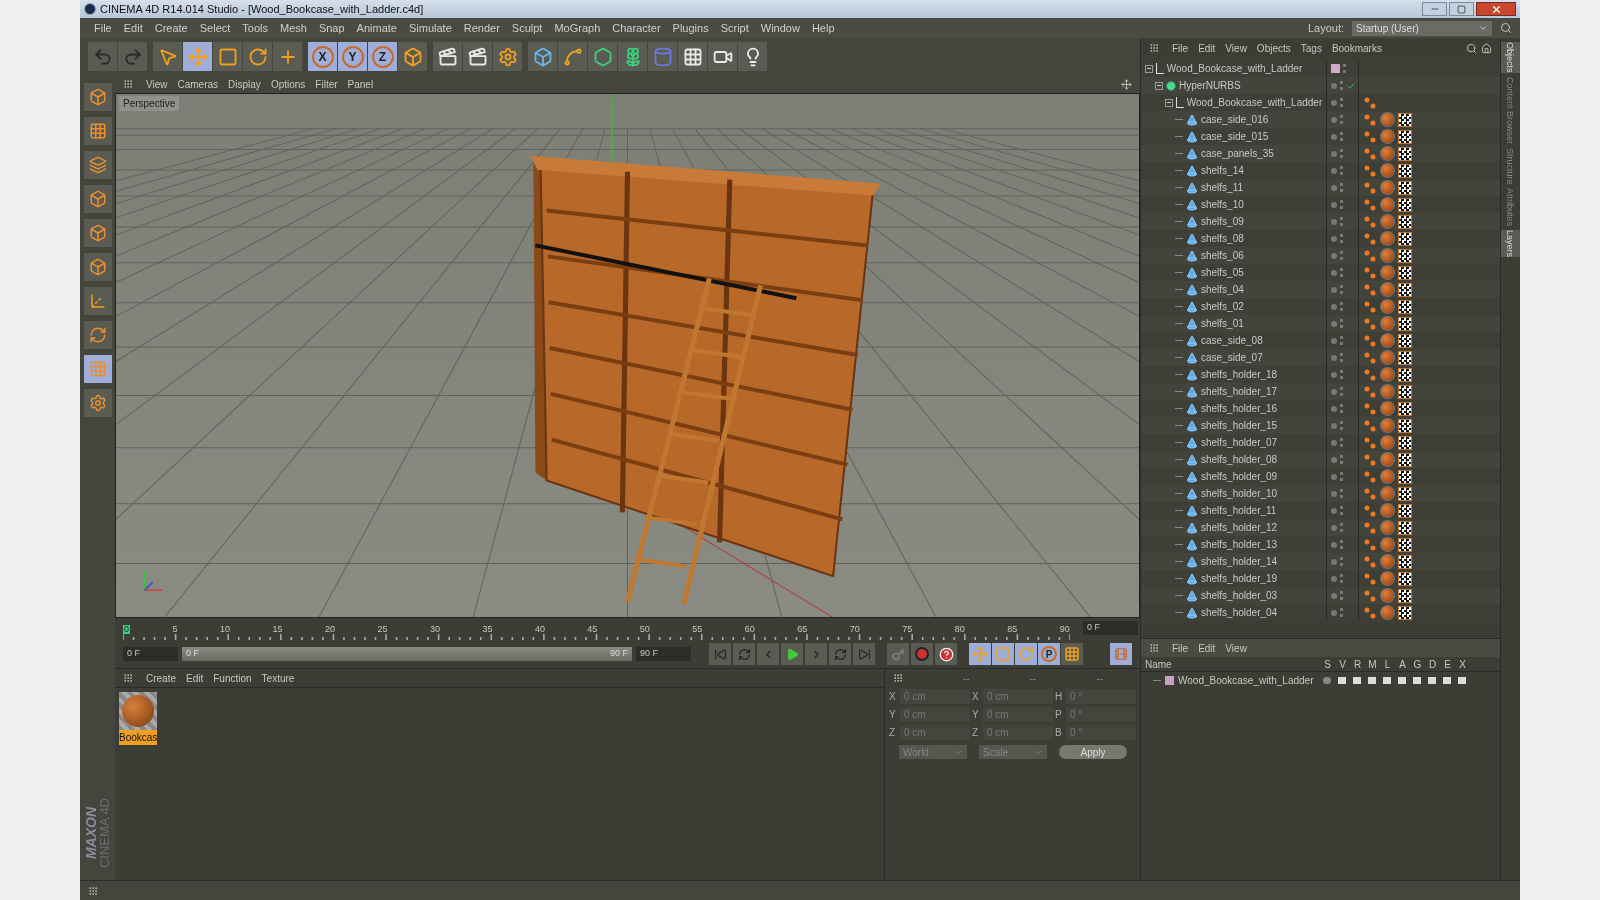 This screenshot has height=900, width=1600. Describe the element at coordinates (602, 56) in the screenshot. I see `nurbs-button` at that location.